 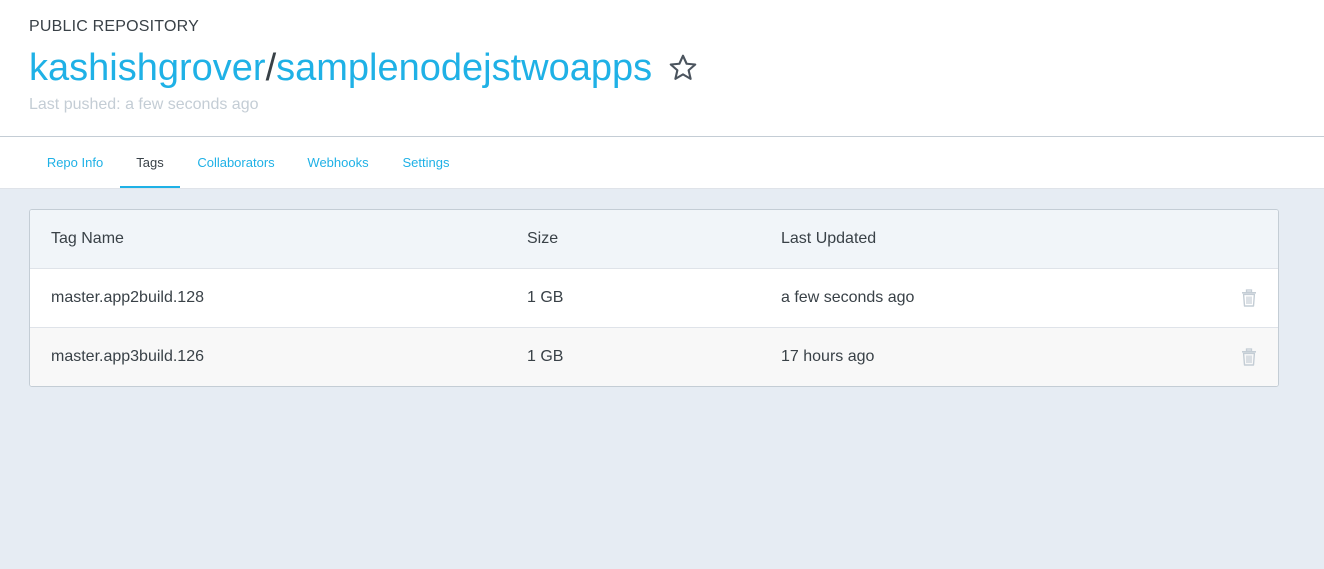 I want to click on tag-updated-cell: 17 hours ago, so click(x=828, y=356).